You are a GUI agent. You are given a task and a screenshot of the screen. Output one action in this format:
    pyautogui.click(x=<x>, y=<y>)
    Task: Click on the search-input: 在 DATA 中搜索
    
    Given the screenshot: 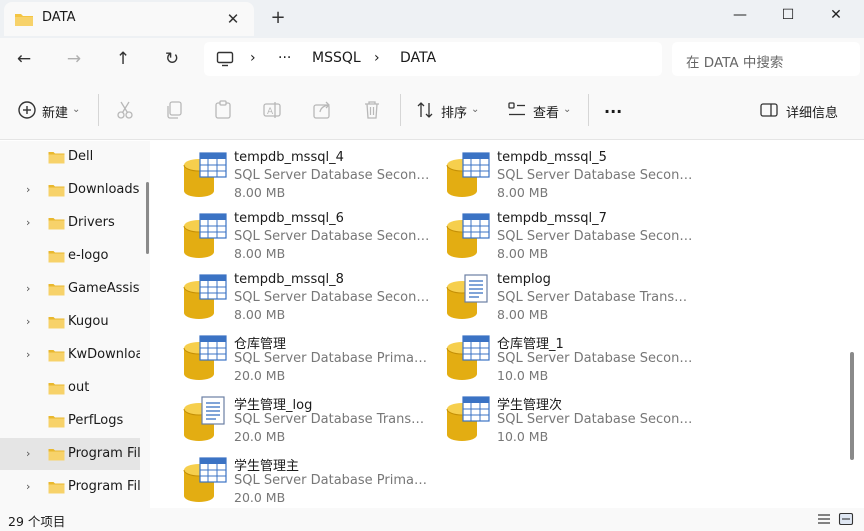 What is the action you would take?
    pyautogui.click(x=766, y=59)
    